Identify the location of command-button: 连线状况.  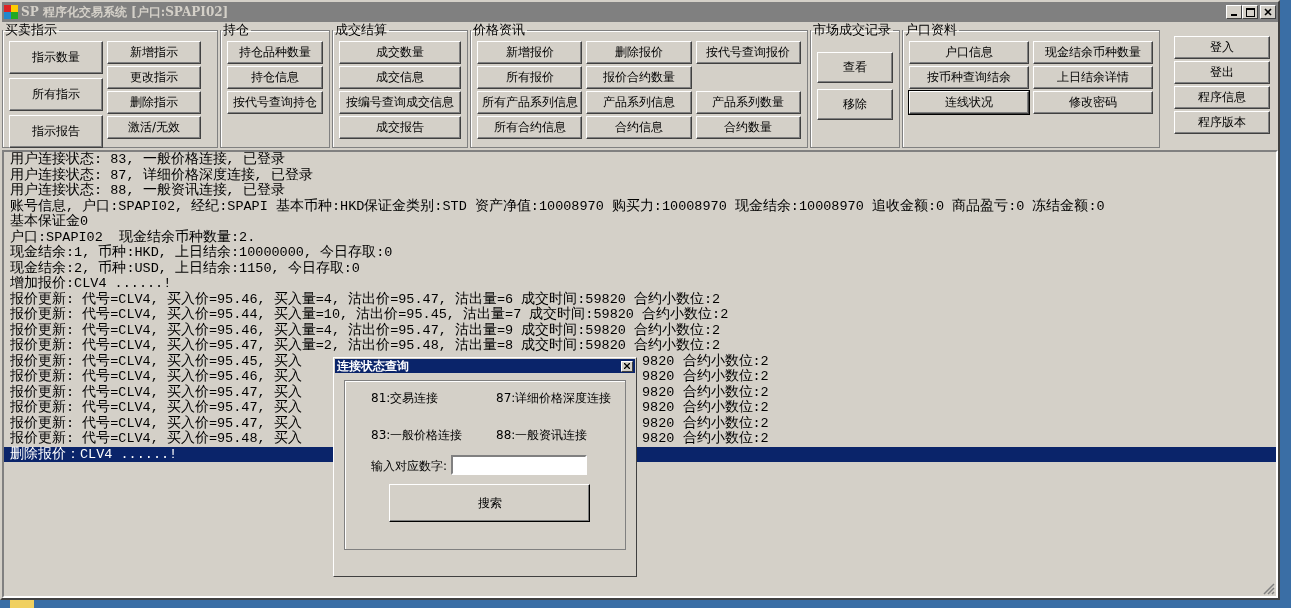
(969, 102).